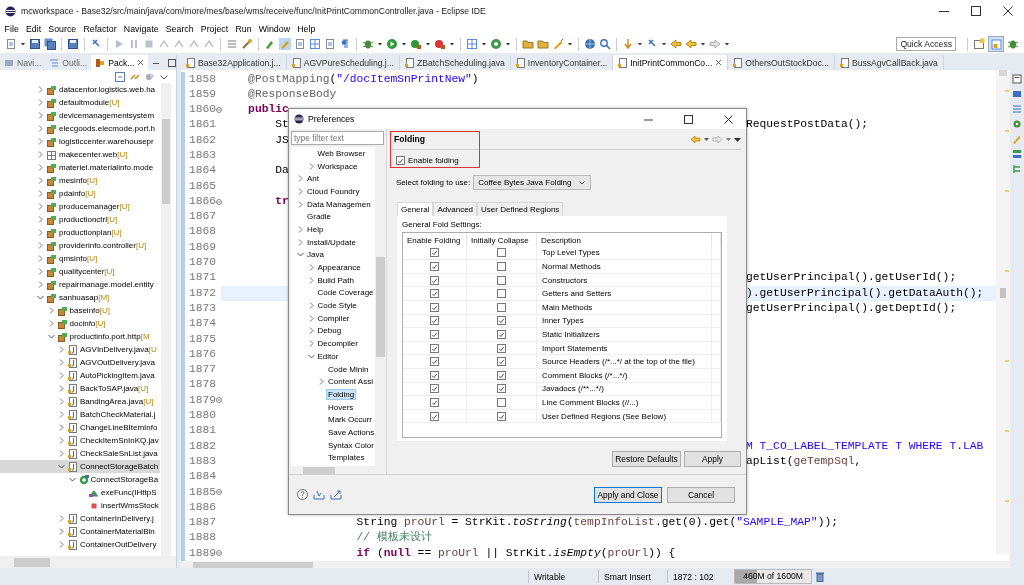 The height and width of the screenshot is (585, 1024). I want to click on stop-tool-icon, so click(440, 44).